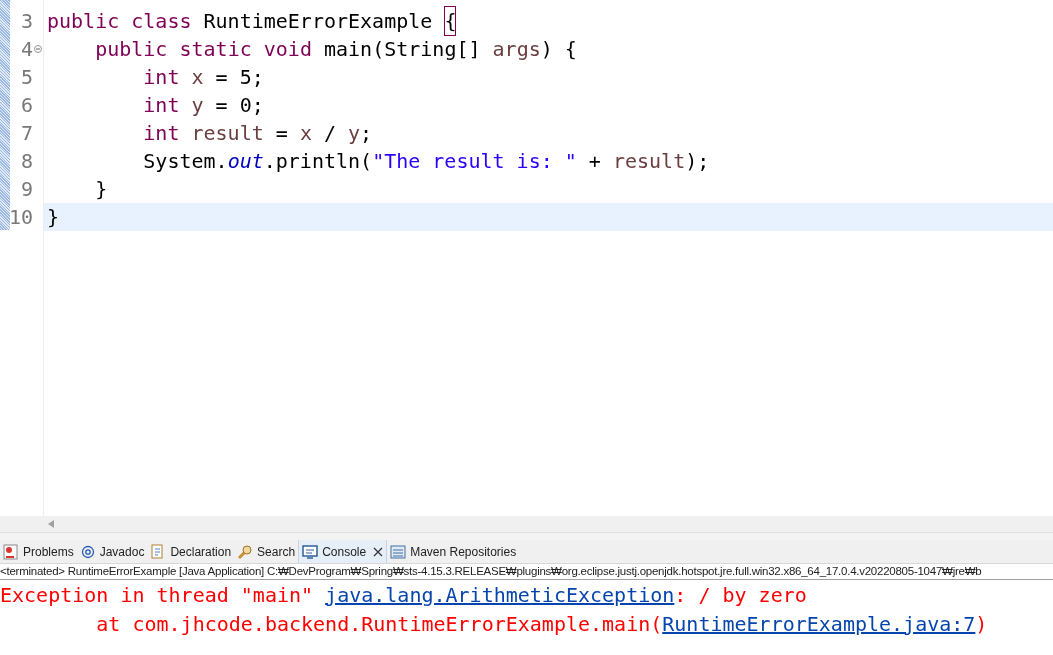 The height and width of the screenshot is (655, 1053). I want to click on line-number: 6, so click(26, 105).